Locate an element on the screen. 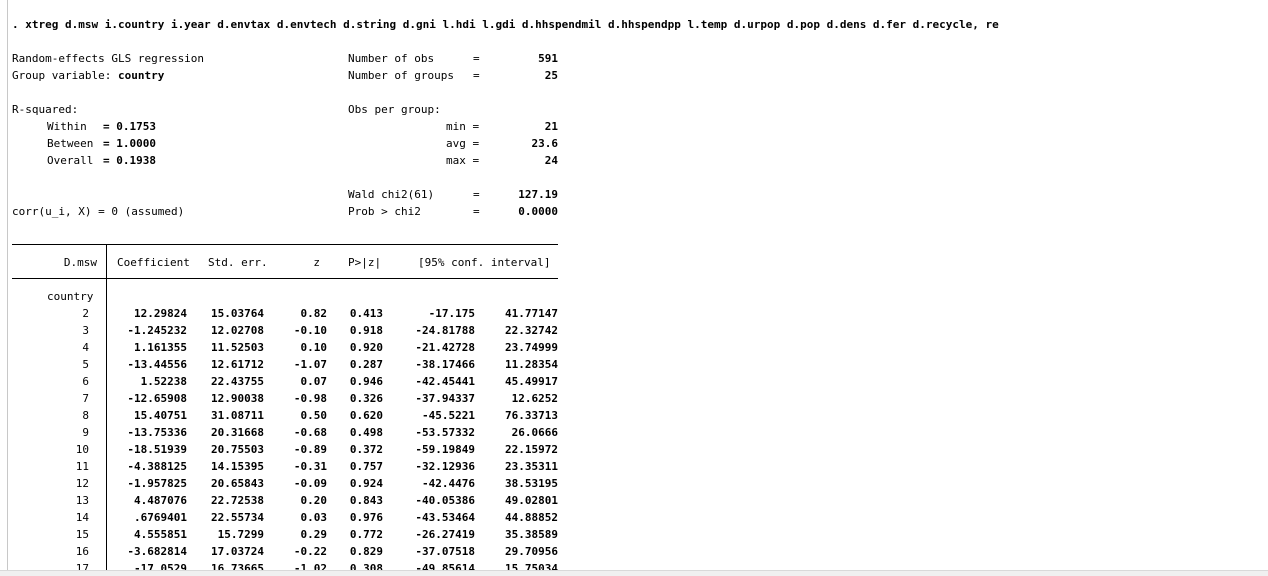 Image resolution: width=1268 pixels, height=576 pixels. stderr-cell: 14.15395 is located at coordinates (237, 466).